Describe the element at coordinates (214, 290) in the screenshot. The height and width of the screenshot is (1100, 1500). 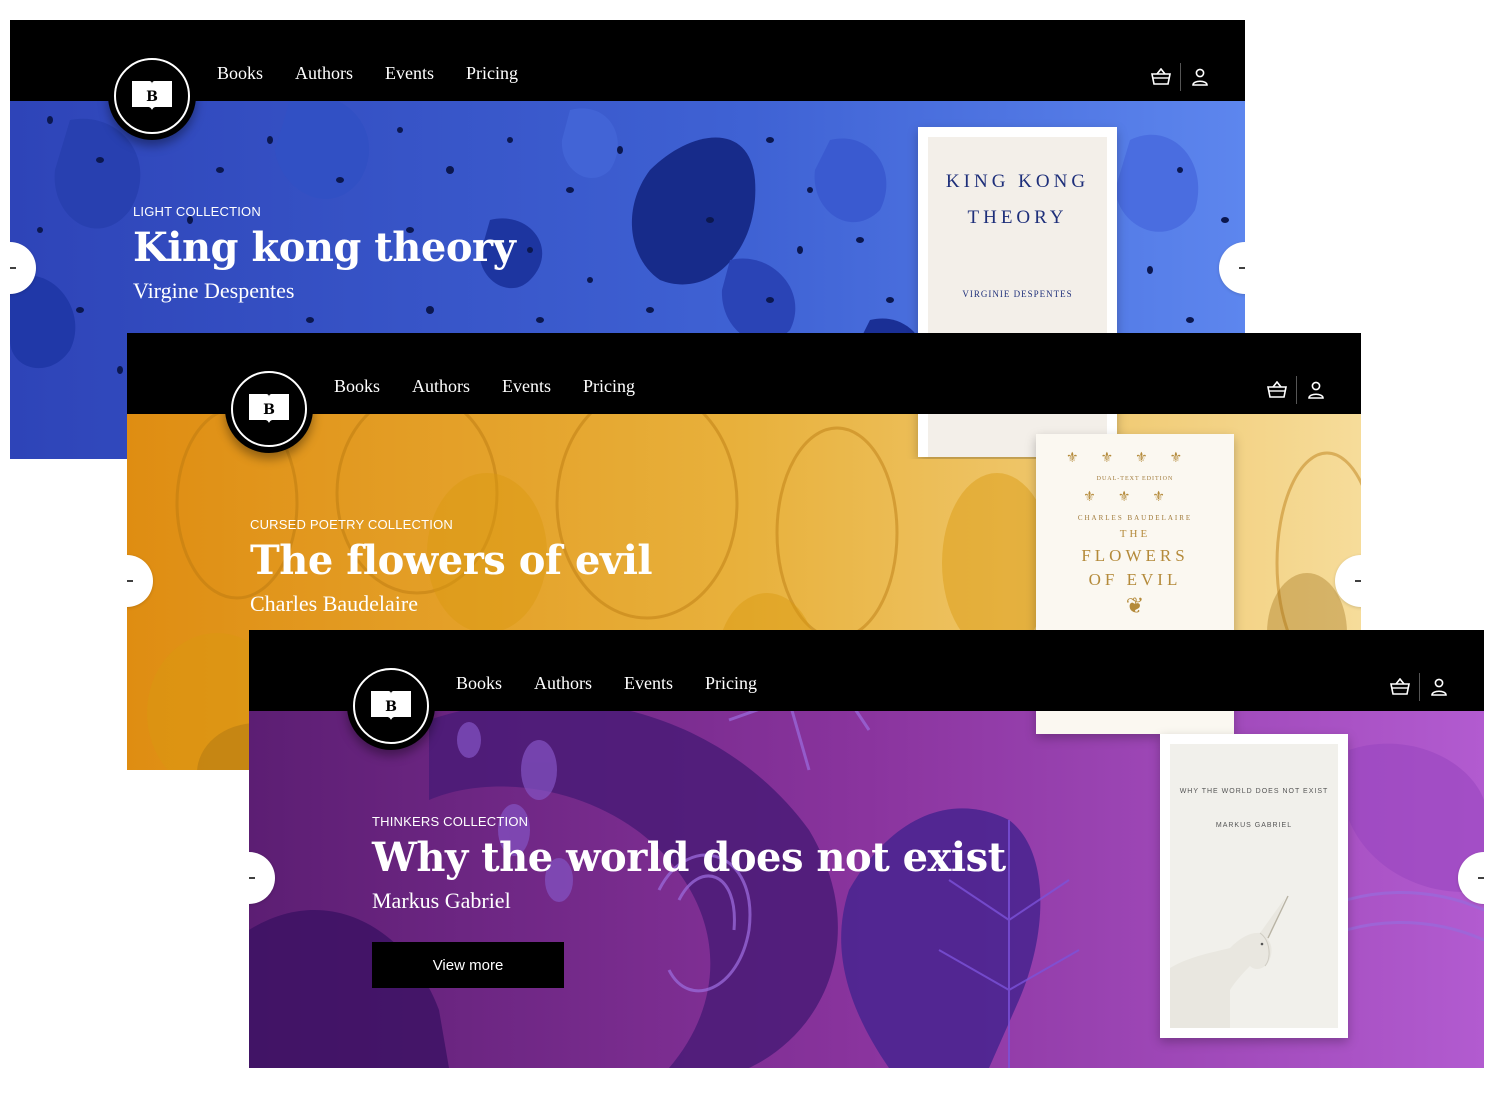
I see `book-author: Virgine Despentes` at that location.